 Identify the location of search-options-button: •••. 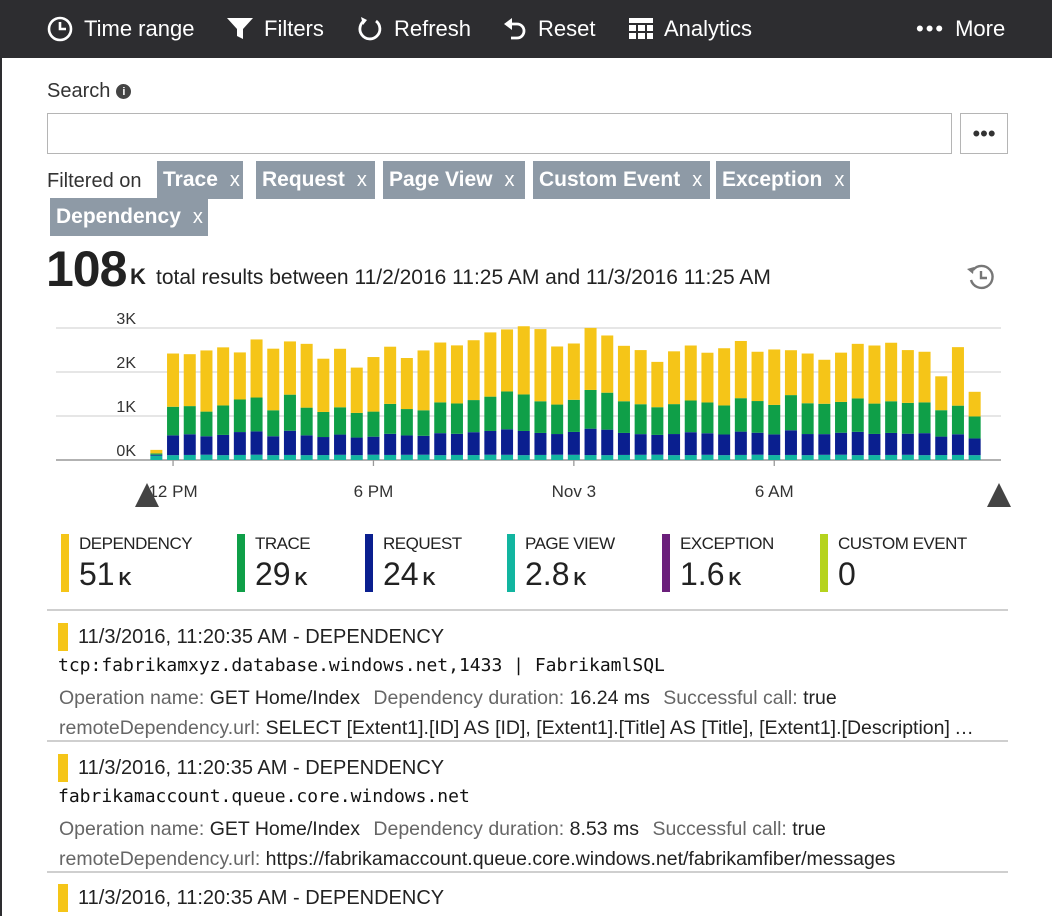
(984, 133).